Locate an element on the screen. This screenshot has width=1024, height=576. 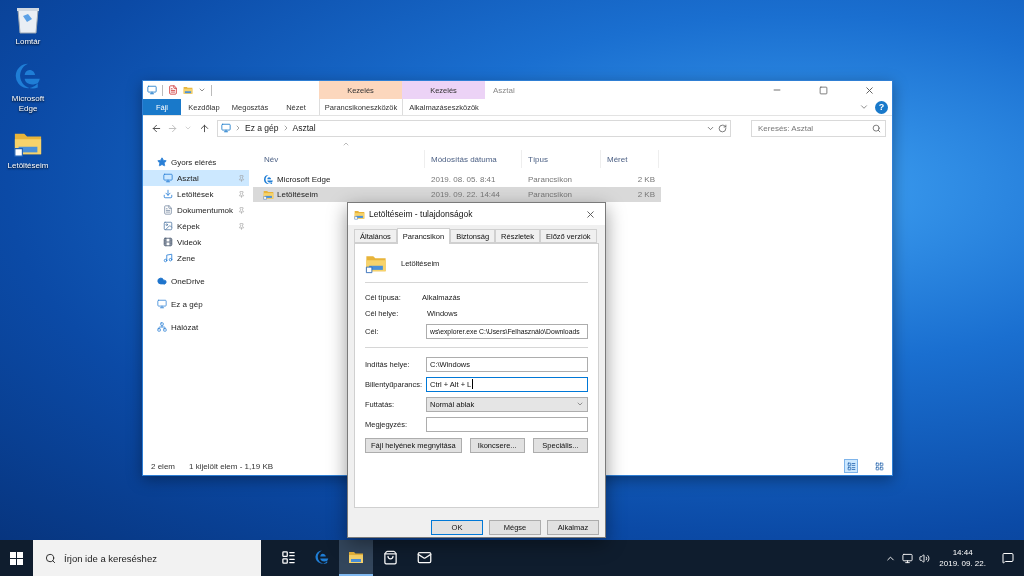
file-row: Microsoft Edge 2019. 08. 05. 8:41 Parancsikon 2 KB is located at coordinates (457, 179).